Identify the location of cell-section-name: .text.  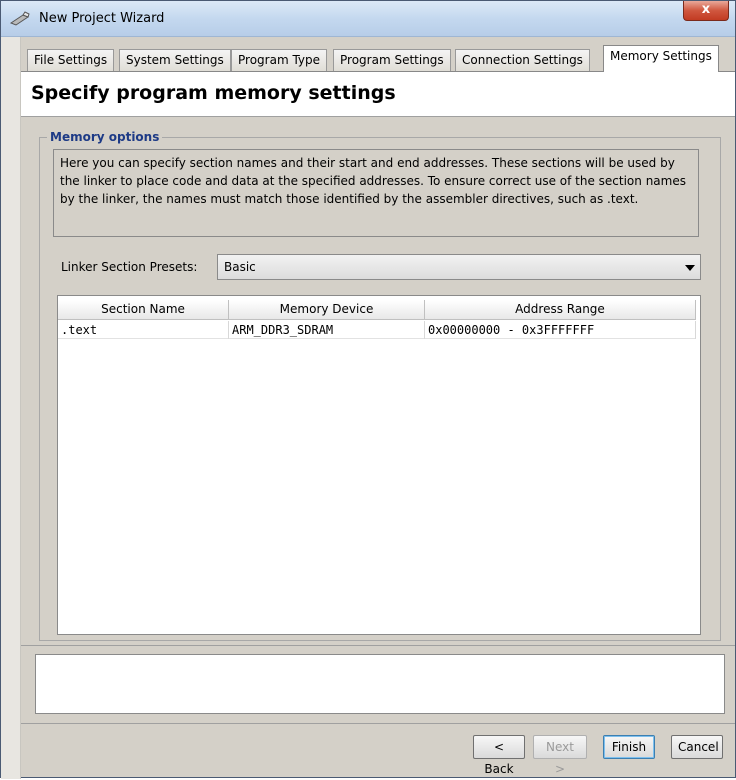
(143, 330).